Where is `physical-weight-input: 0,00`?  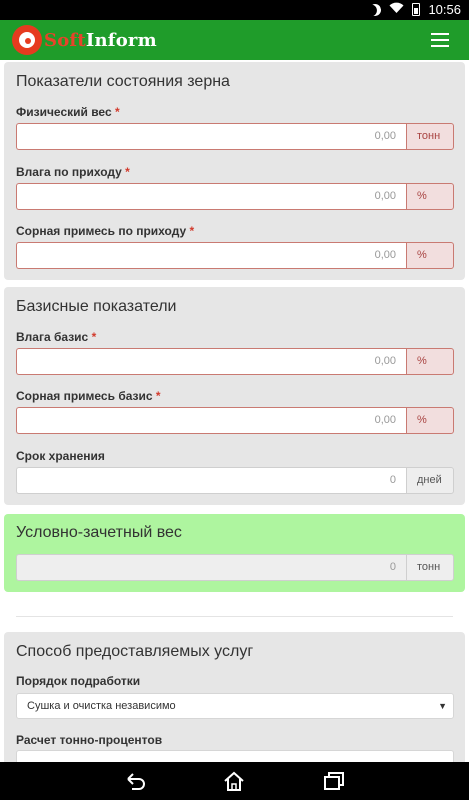
physical-weight-input: 0,00 is located at coordinates (211, 136).